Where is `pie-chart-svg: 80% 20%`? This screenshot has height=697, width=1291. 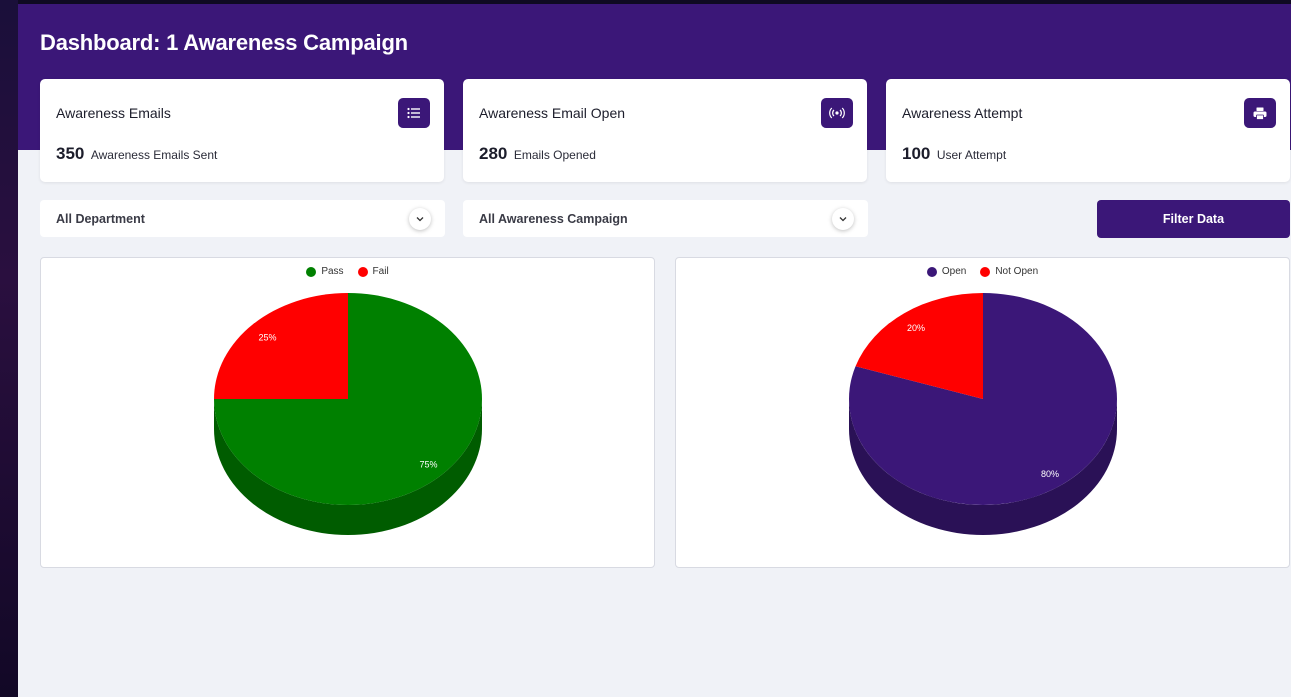 pie-chart-svg: 80% 20% is located at coordinates (983, 414).